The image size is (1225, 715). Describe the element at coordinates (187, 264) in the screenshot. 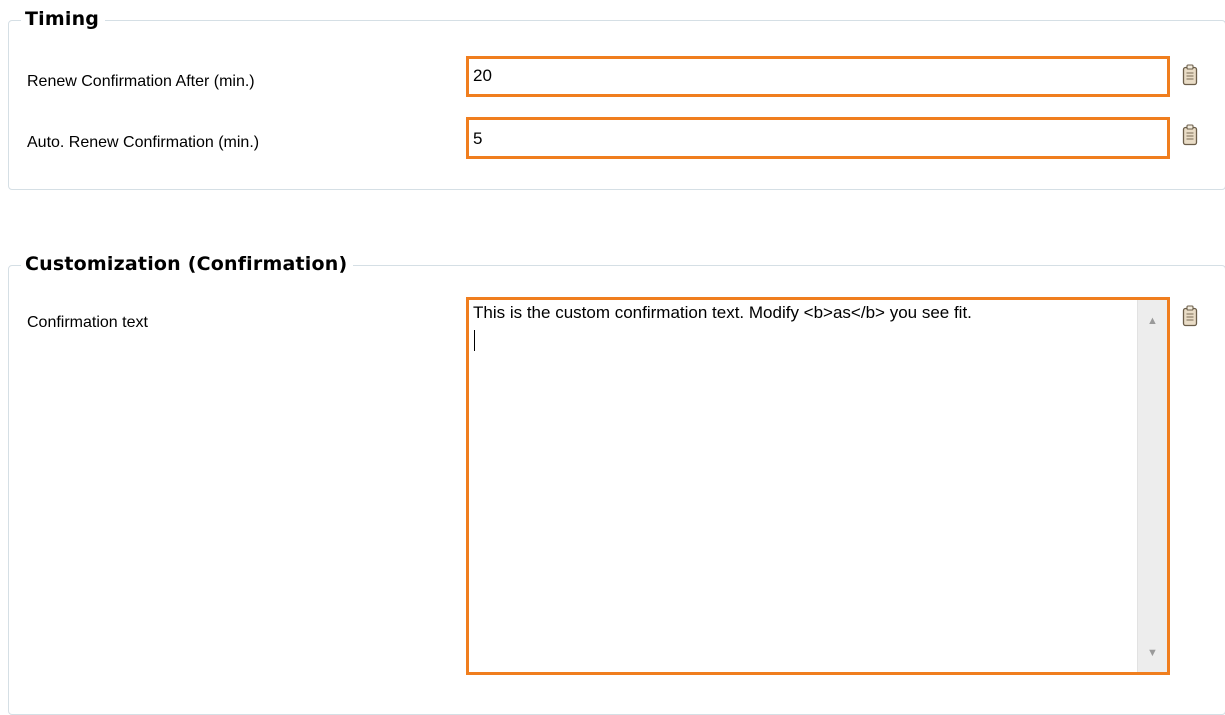

I see `customization-group-title: Customization (Confirmation)` at that location.